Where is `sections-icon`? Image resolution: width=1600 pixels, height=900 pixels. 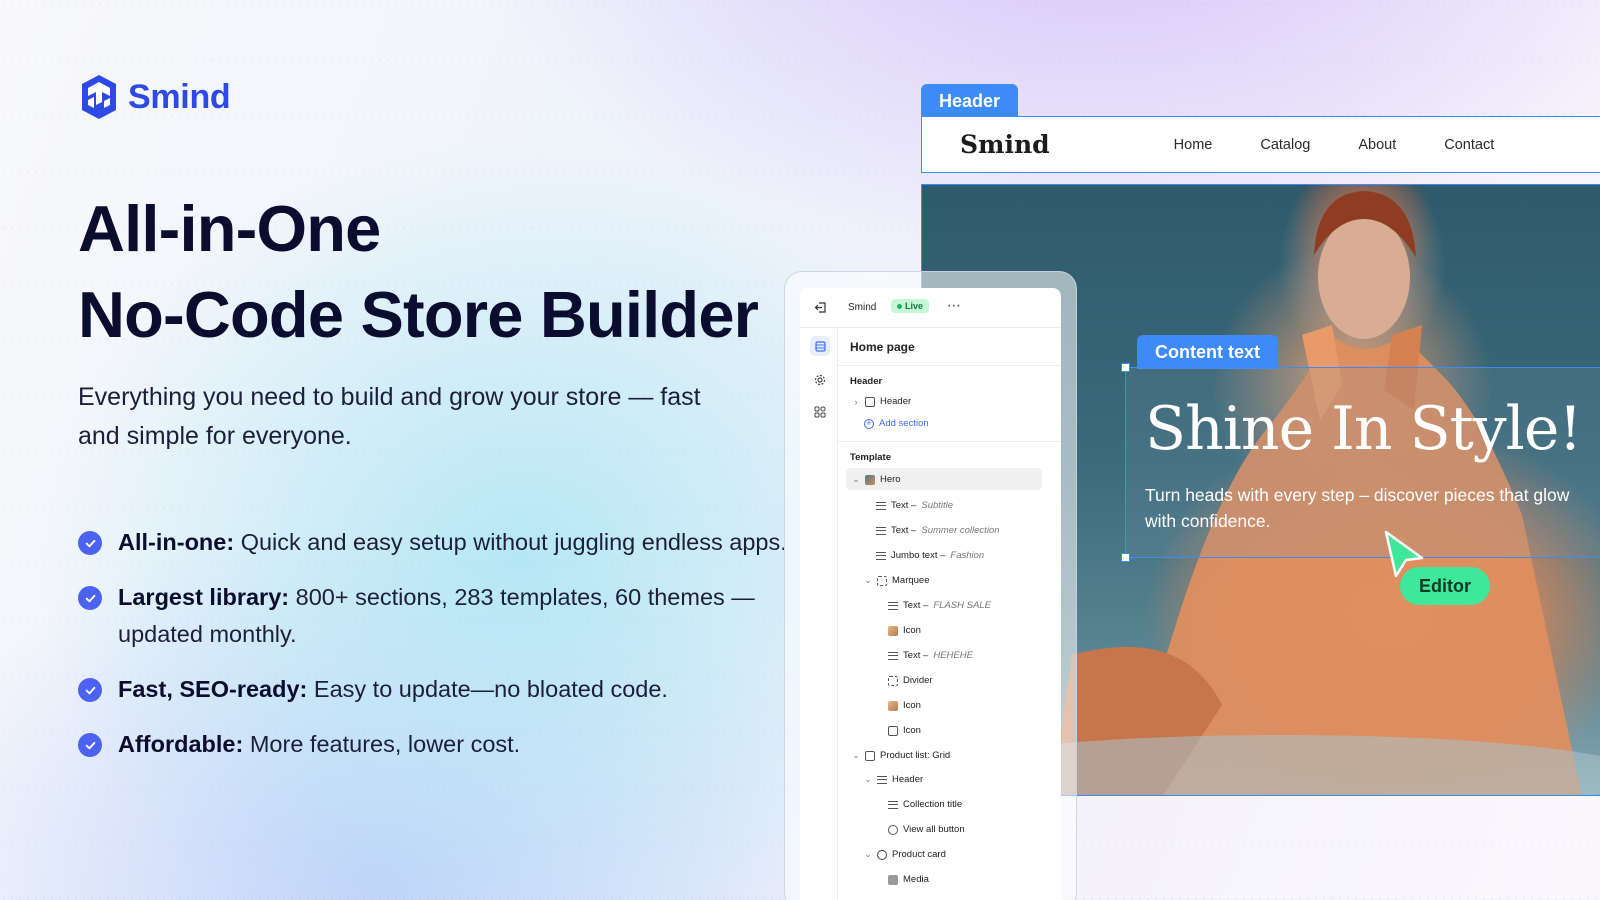
sections-icon is located at coordinates (820, 346).